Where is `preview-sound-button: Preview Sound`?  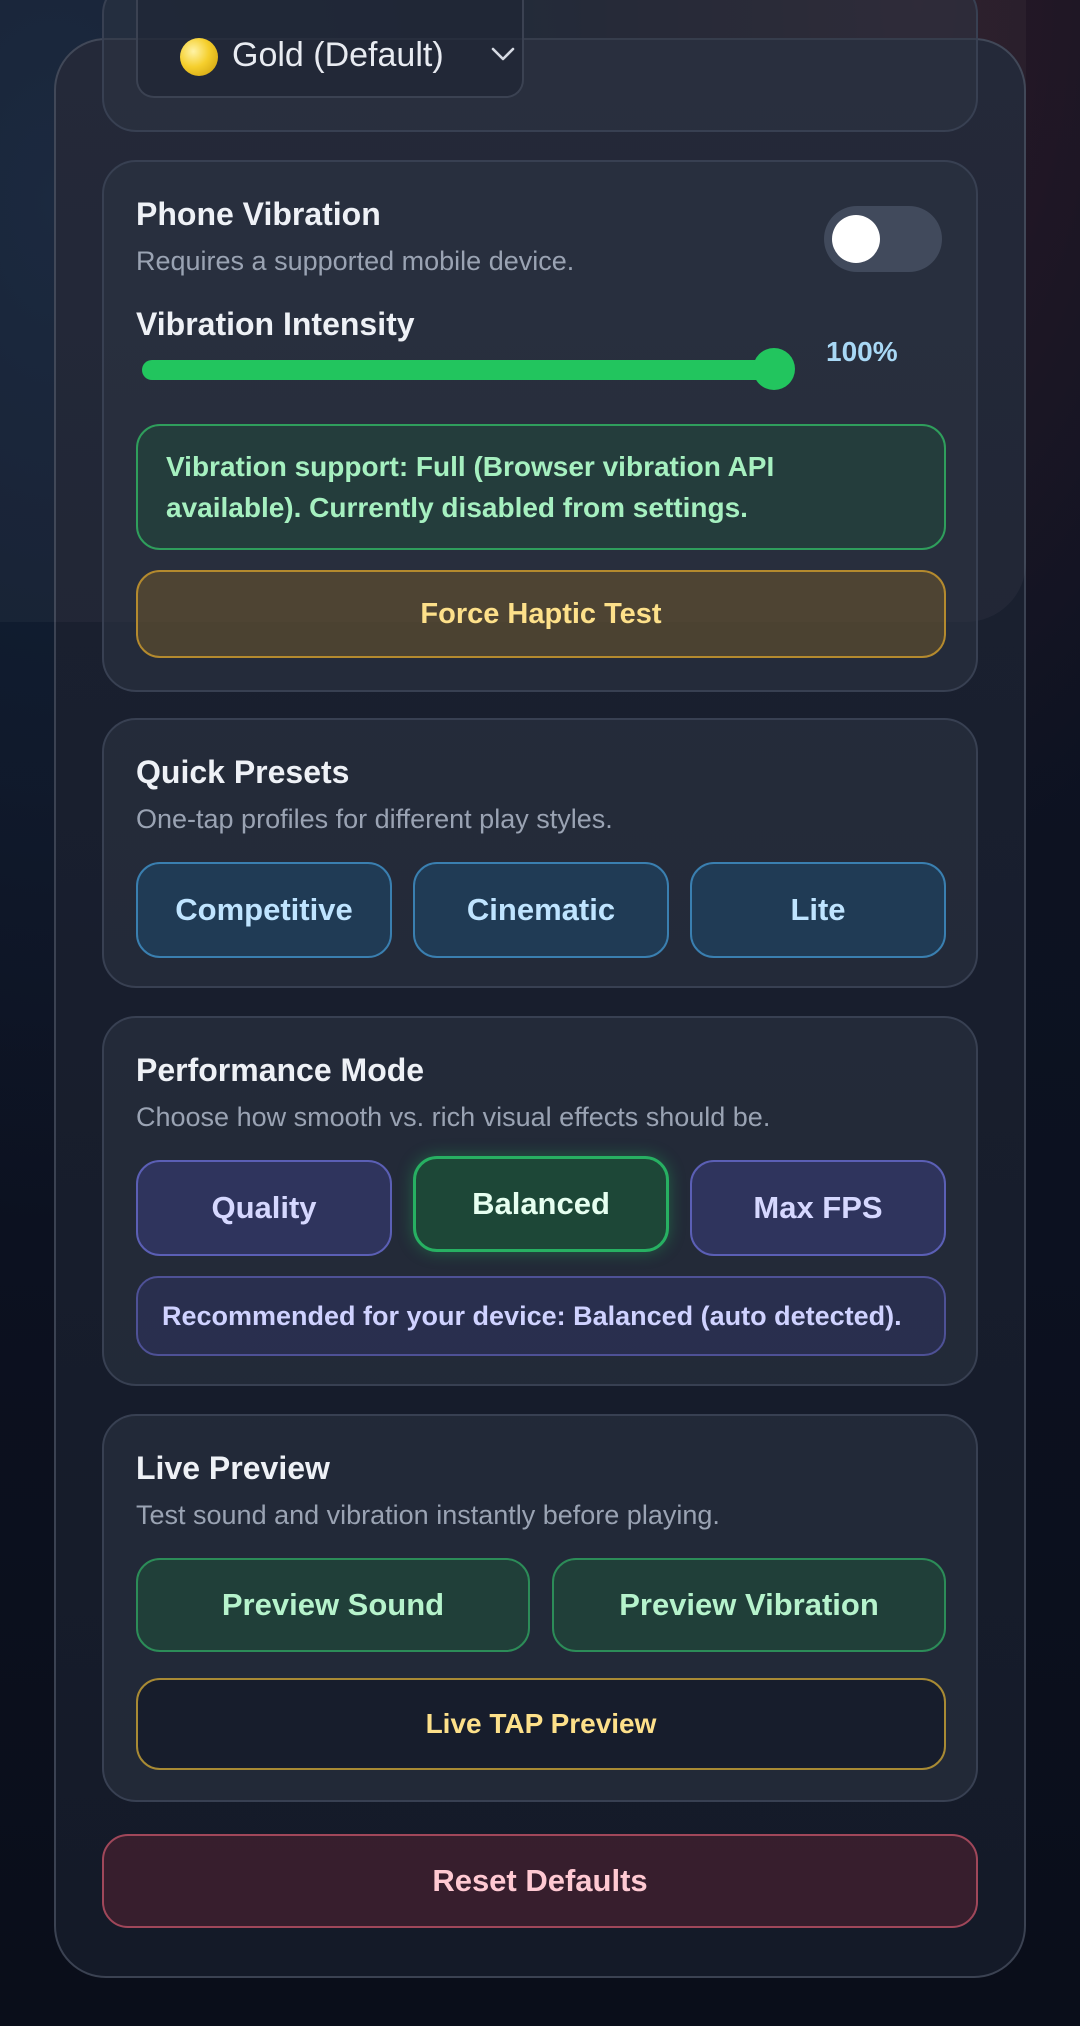 preview-sound-button: Preview Sound is located at coordinates (333, 1605).